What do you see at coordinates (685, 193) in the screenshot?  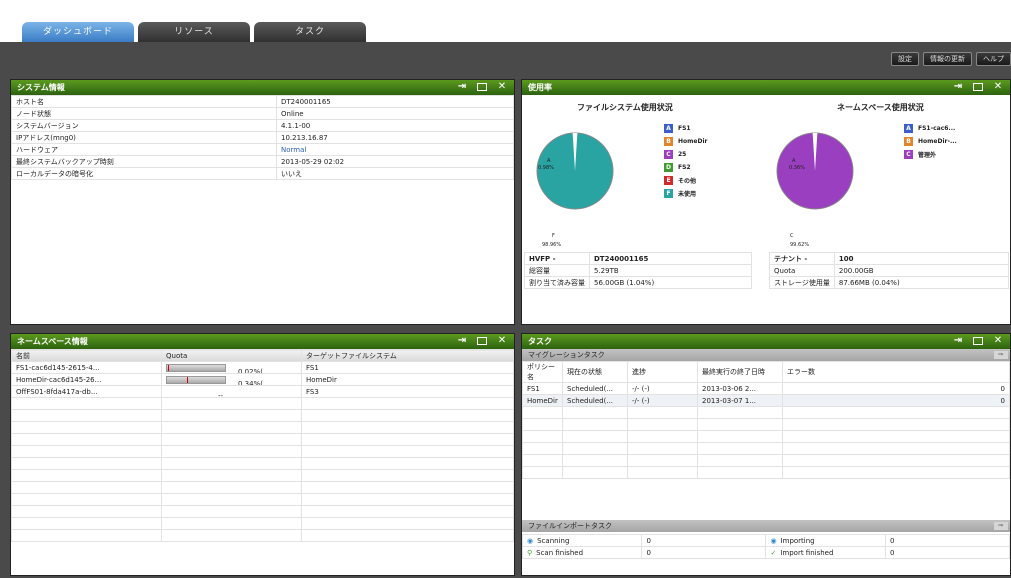 I see `legend-item: F 未使用` at bounding box center [685, 193].